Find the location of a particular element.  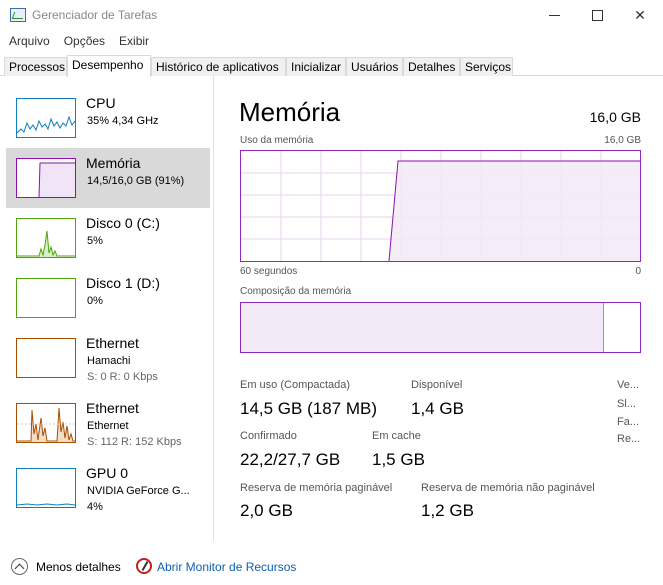

maximize-icon is located at coordinates (597, 15).